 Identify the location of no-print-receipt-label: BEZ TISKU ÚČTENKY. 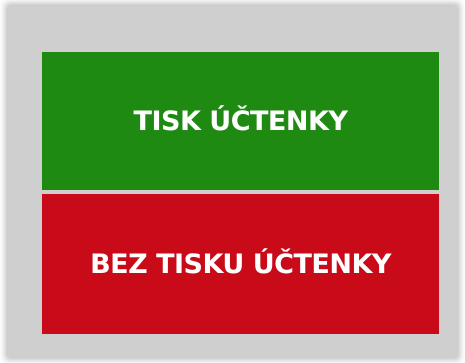
(240, 264).